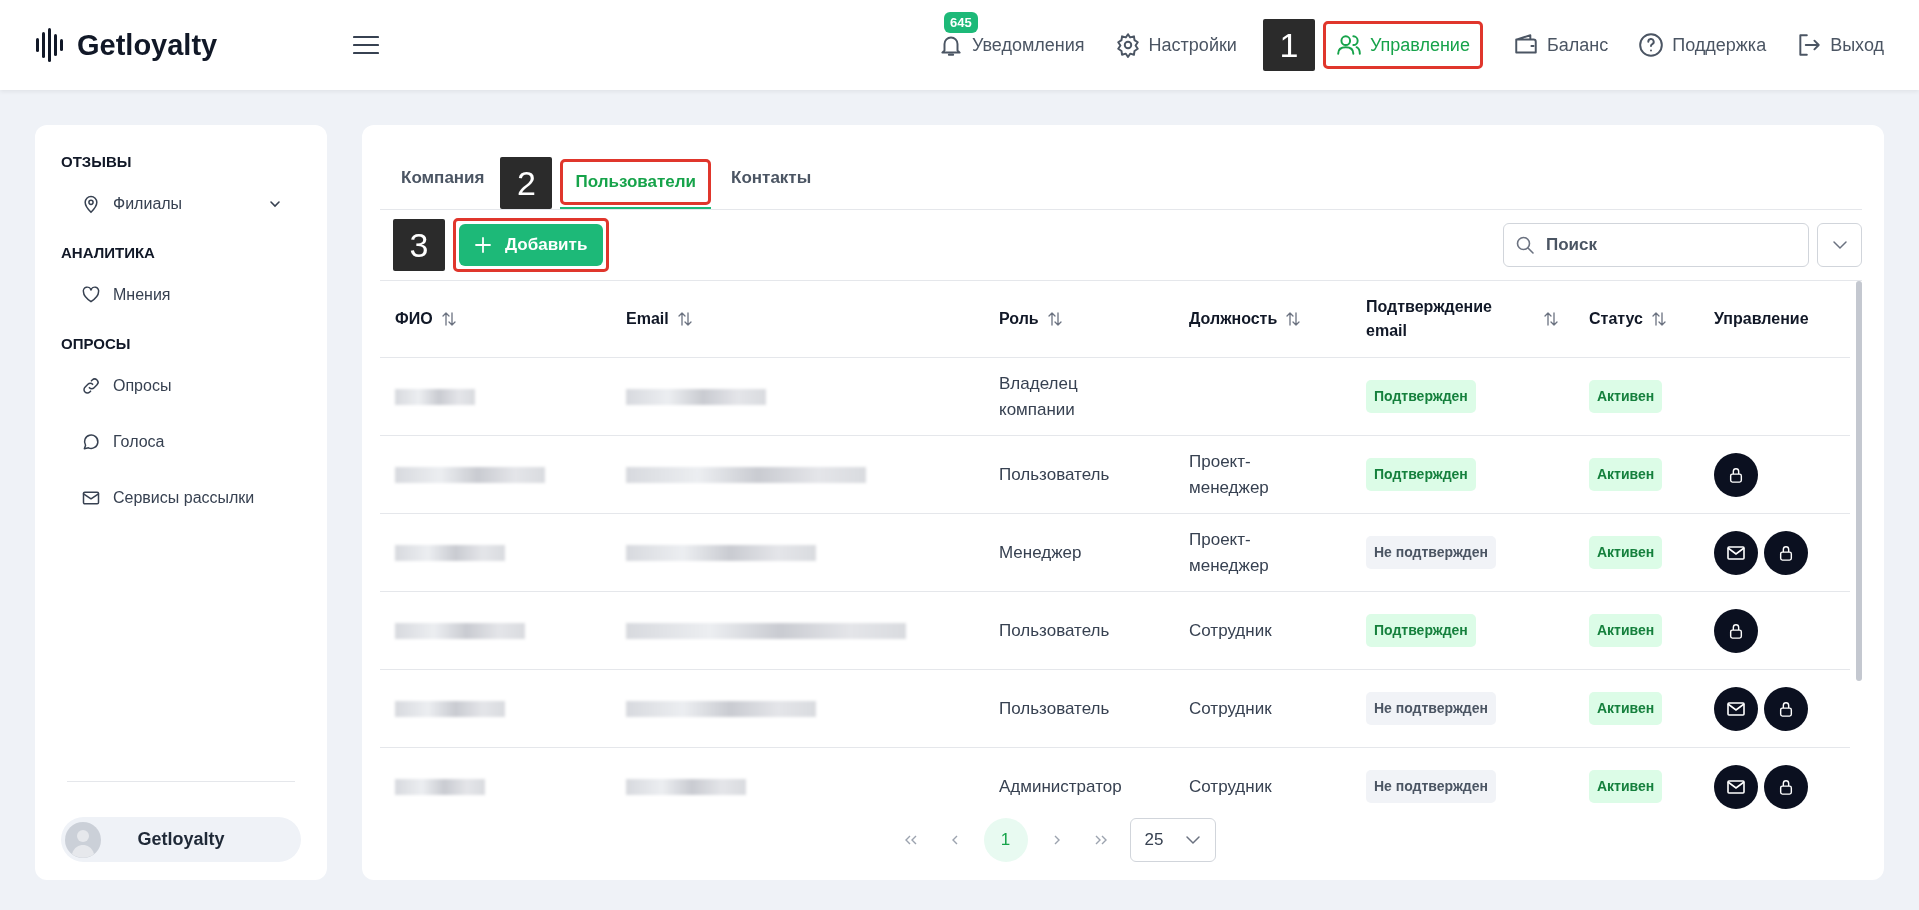 This screenshot has height=910, width=1919. What do you see at coordinates (96, 343) in the screenshot?
I see `section-title: ОПРОСЫ` at bounding box center [96, 343].